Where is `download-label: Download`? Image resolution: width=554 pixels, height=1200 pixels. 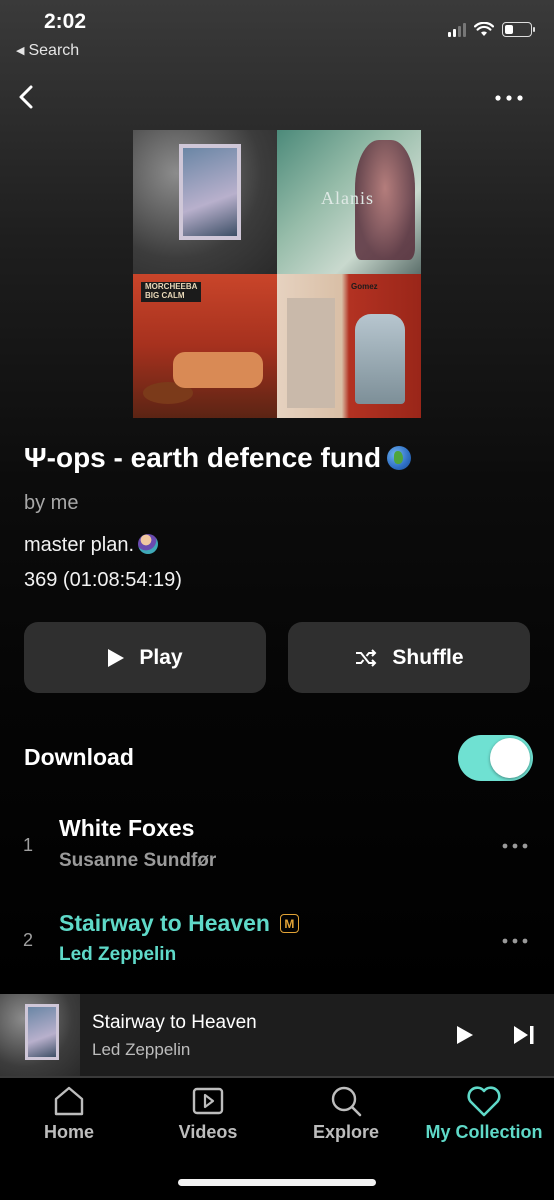
download-label: Download is located at coordinates (79, 757).